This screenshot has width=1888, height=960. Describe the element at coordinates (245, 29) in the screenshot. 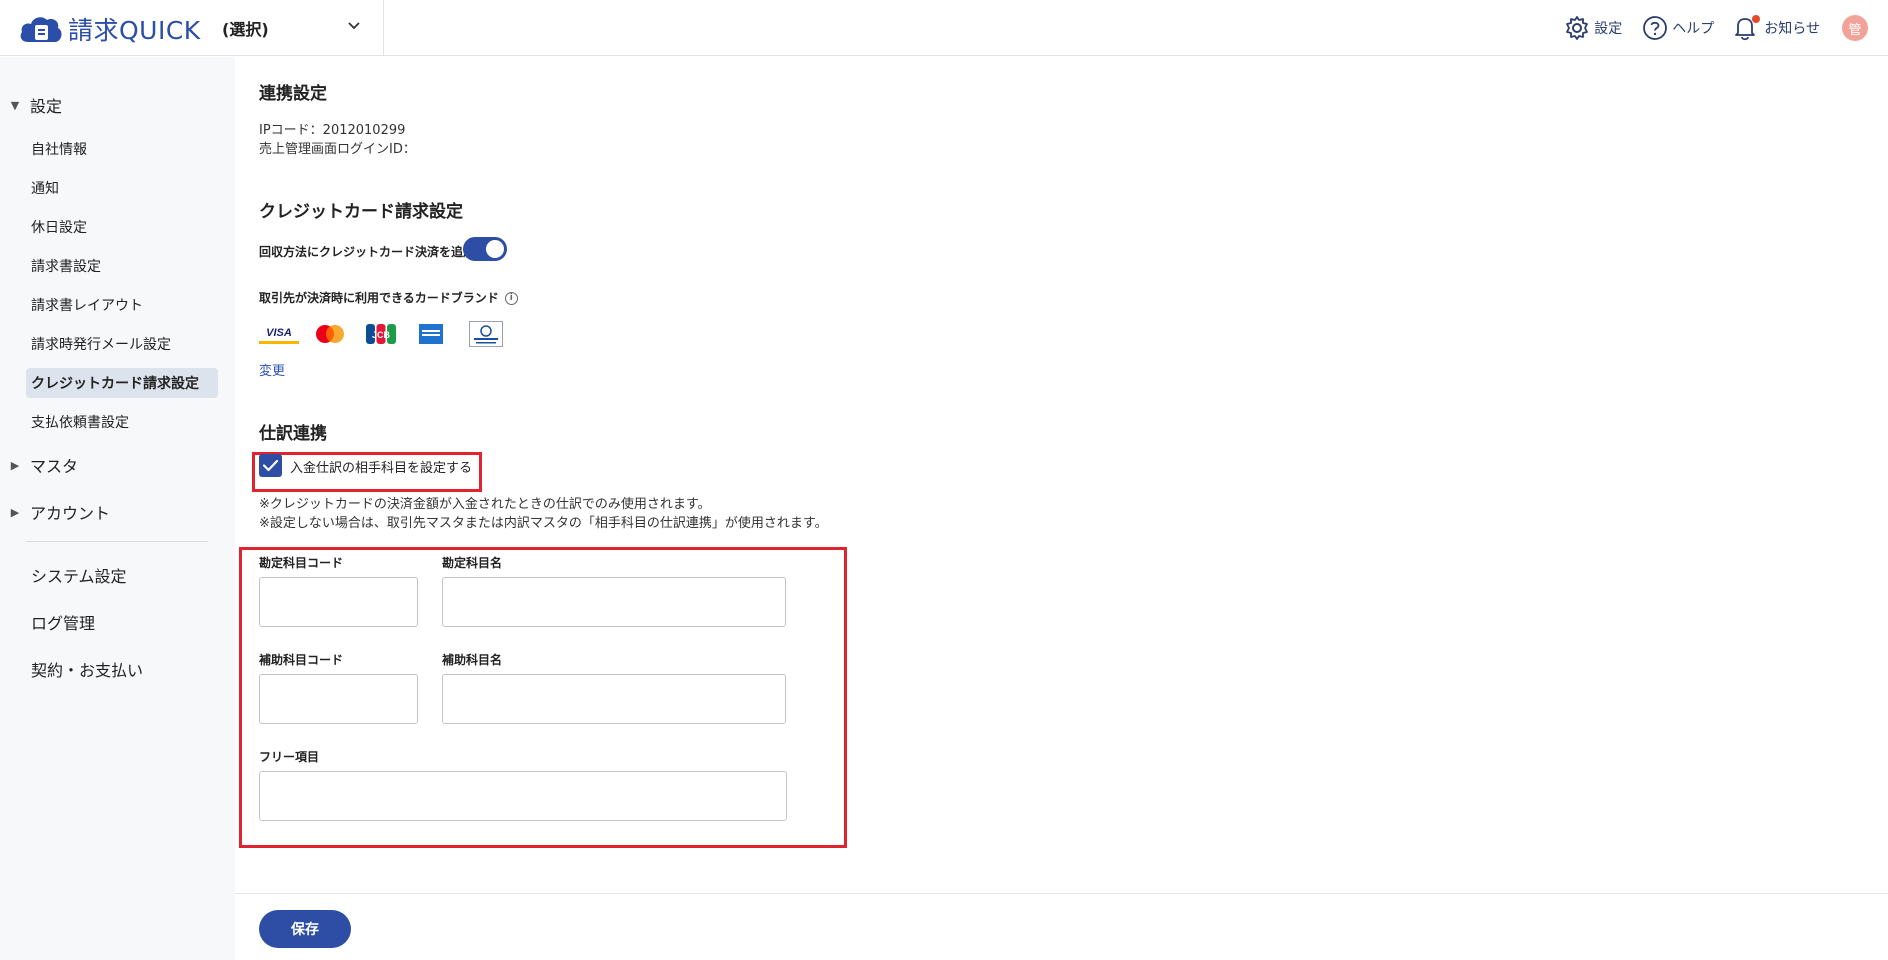

I see `selector-value: (選択)` at that location.